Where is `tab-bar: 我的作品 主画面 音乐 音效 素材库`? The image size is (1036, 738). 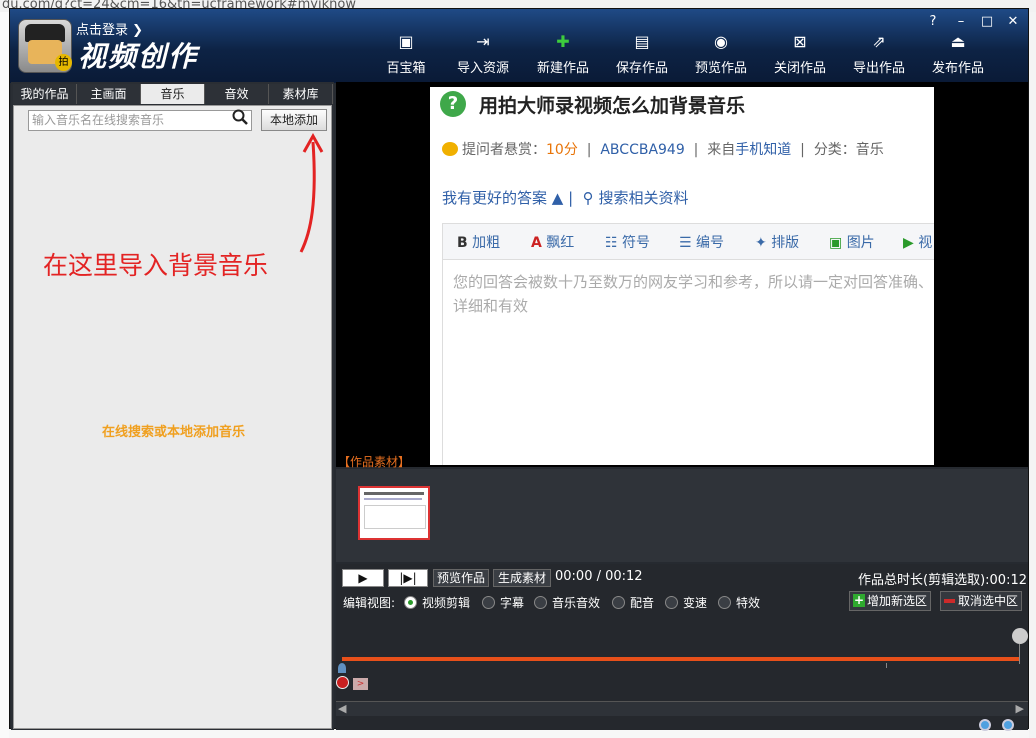
tab-bar: 我的作品 主画面 音乐 音效 素材库 is located at coordinates (173, 94).